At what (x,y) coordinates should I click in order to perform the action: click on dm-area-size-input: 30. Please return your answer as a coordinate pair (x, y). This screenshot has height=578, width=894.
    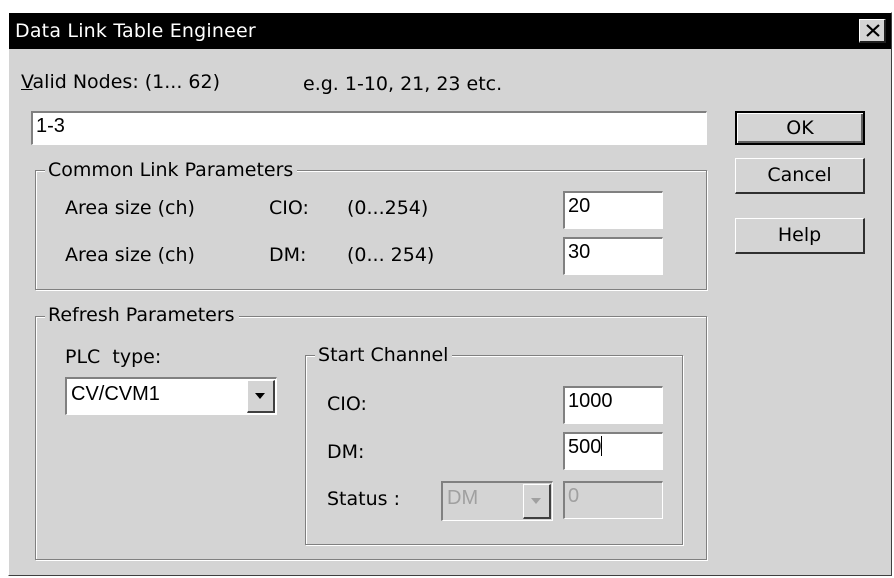
    Looking at the image, I should click on (613, 256).